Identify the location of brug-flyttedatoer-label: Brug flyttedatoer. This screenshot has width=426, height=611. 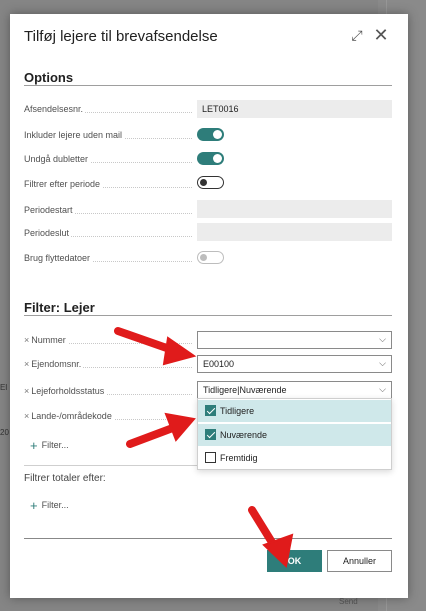
(110, 258).